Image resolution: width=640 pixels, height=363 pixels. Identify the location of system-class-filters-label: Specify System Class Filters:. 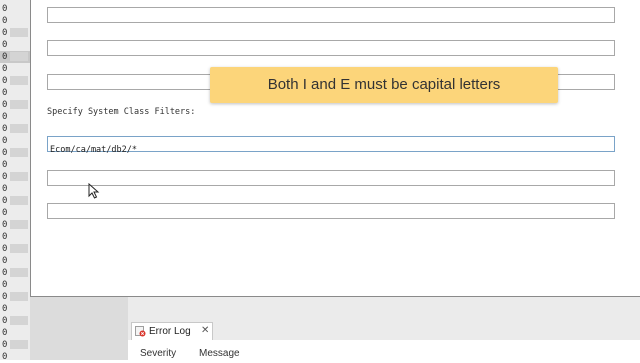
(121, 112).